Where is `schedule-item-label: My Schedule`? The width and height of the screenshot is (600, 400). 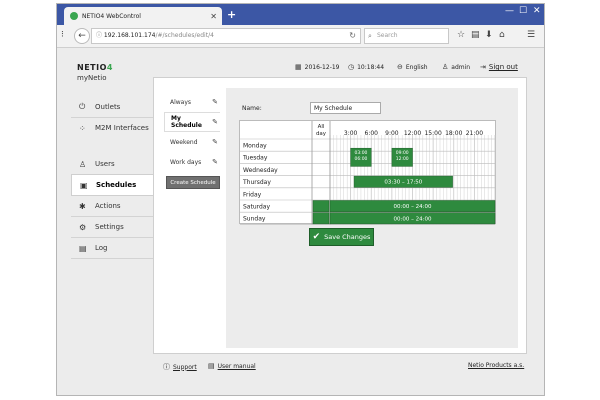 schedule-item-label: My Schedule is located at coordinates (186, 122).